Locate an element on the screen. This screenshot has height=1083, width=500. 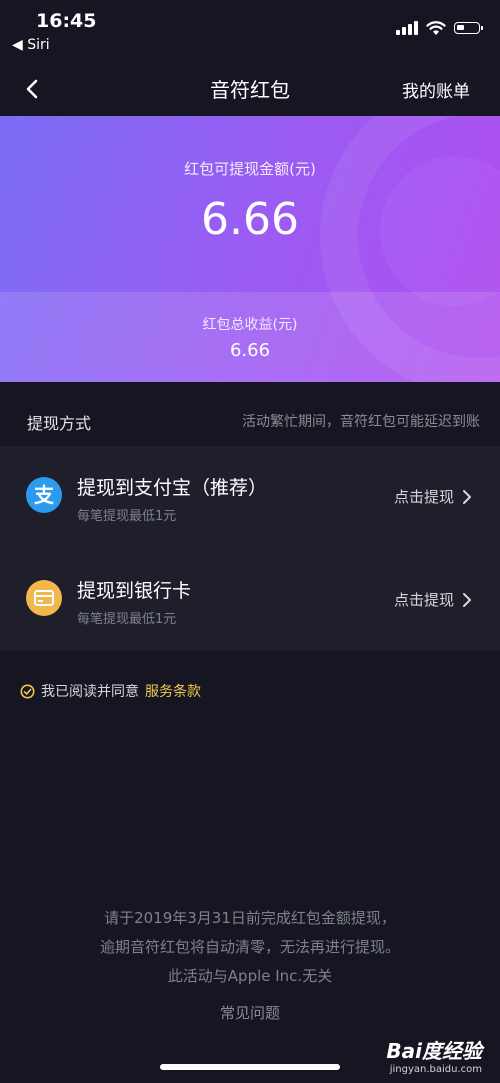
nav-bar: 音符红包 我的账单 is located at coordinates (250, 89).